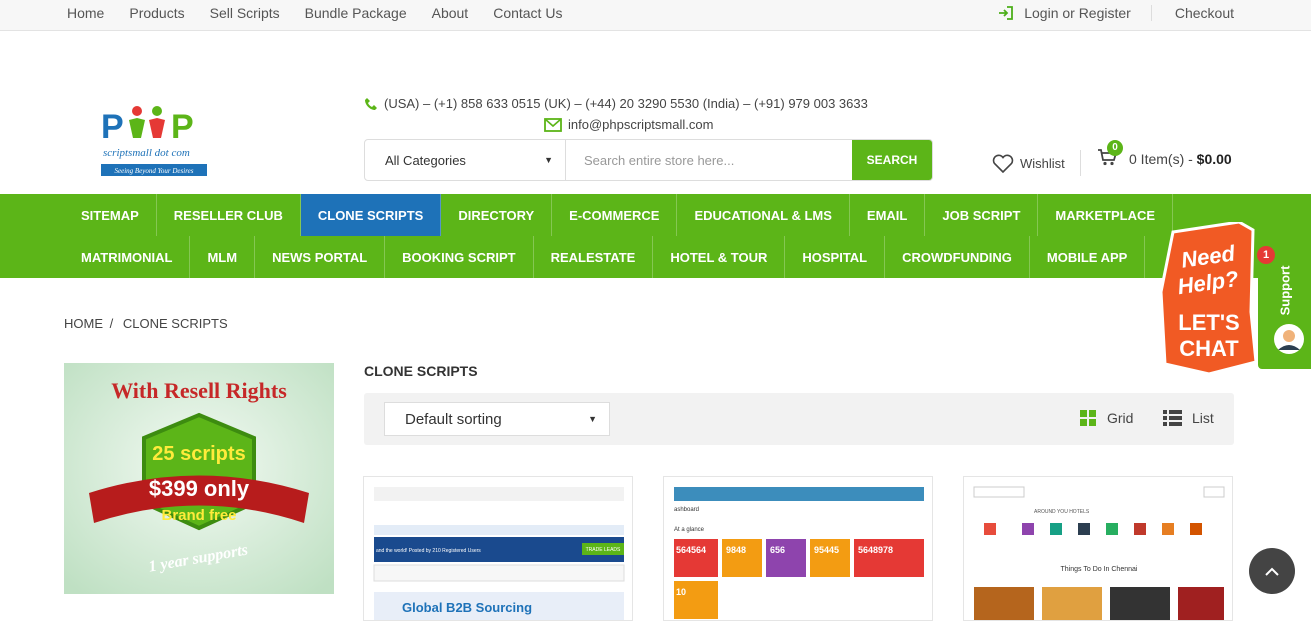  I want to click on category-selected: All Categories, so click(425, 160).